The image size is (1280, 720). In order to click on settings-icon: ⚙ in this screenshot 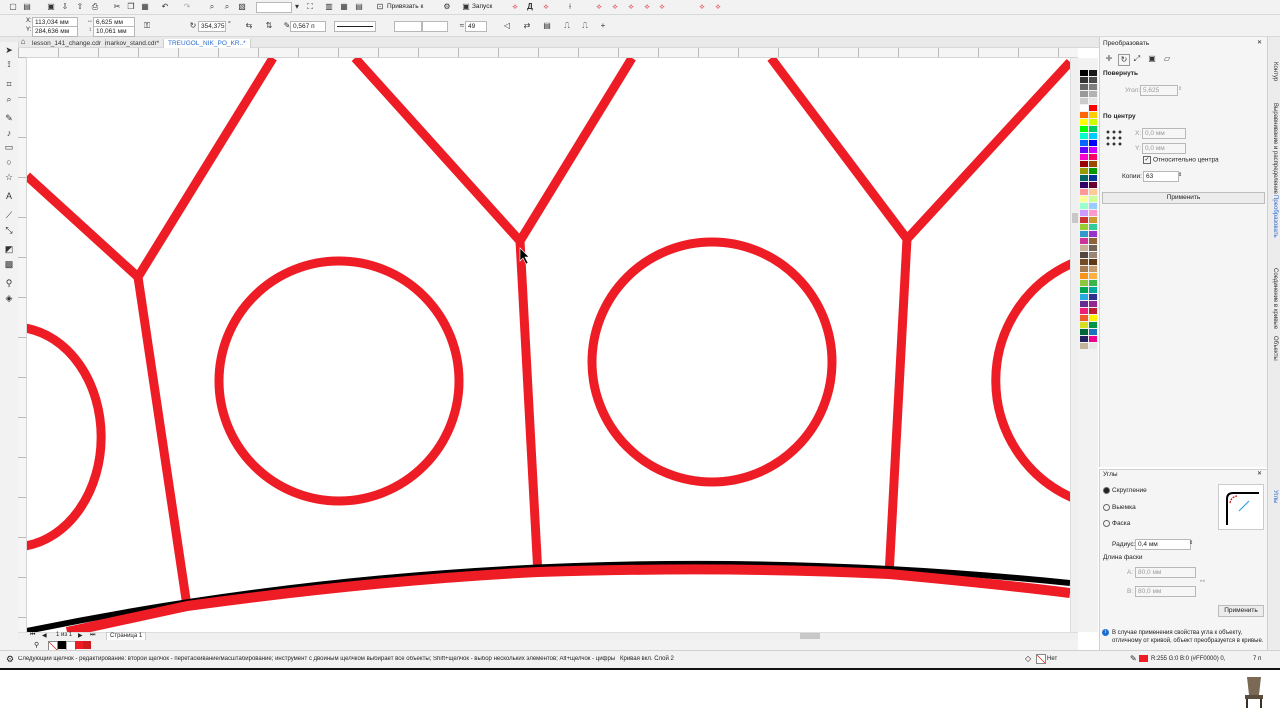, I will do `click(447, 7)`.